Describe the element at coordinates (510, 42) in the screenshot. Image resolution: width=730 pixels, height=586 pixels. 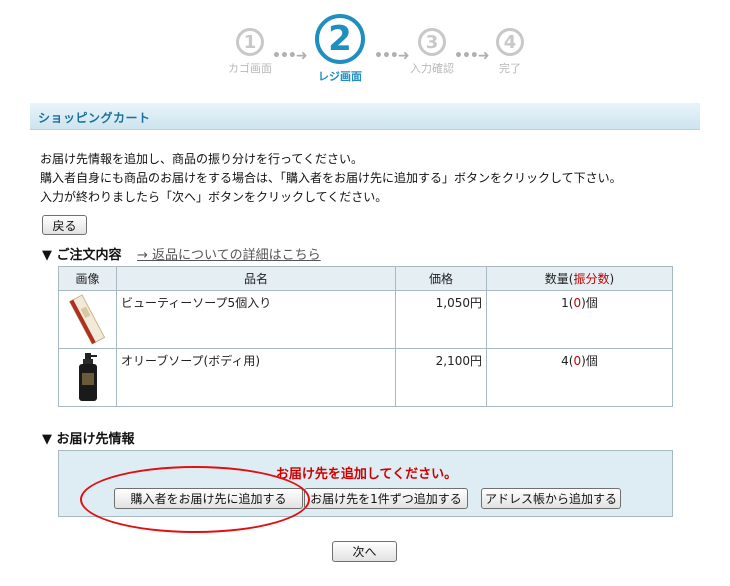
I see `step-number-4: 4` at that location.